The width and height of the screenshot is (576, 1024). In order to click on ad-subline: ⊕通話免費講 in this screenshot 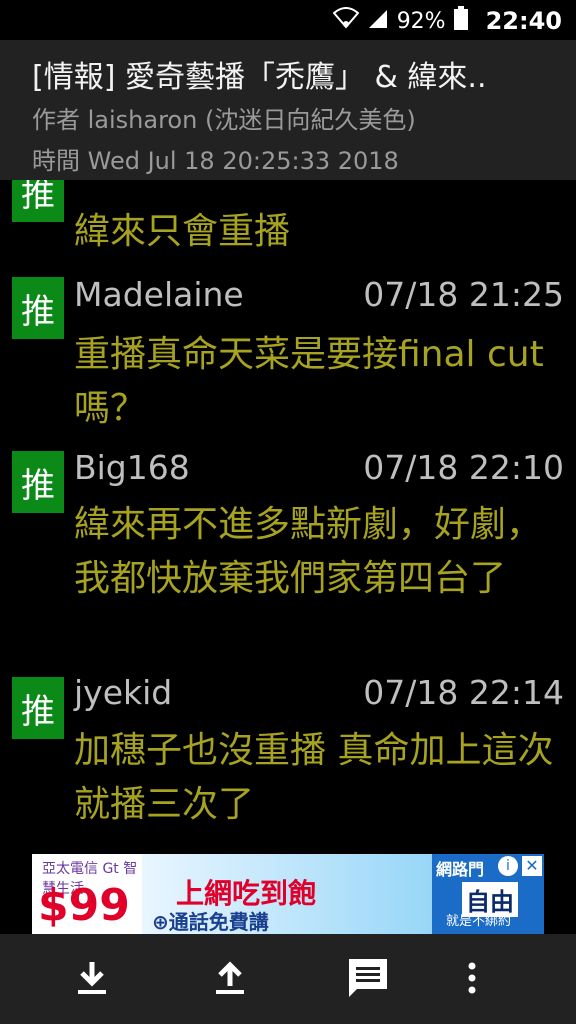, I will do `click(210, 922)`.